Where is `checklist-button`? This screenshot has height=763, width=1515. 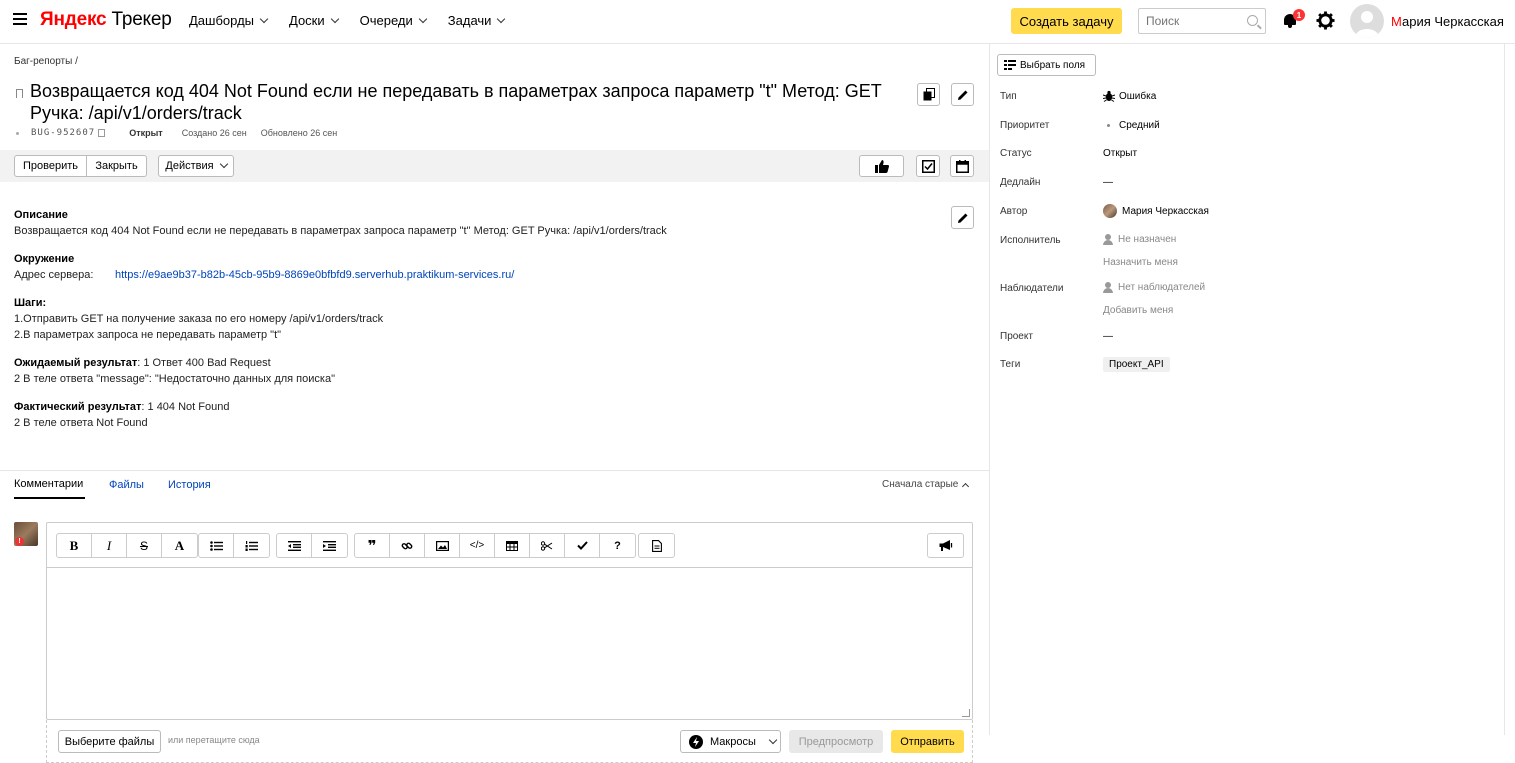
checklist-button is located at coordinates (928, 166).